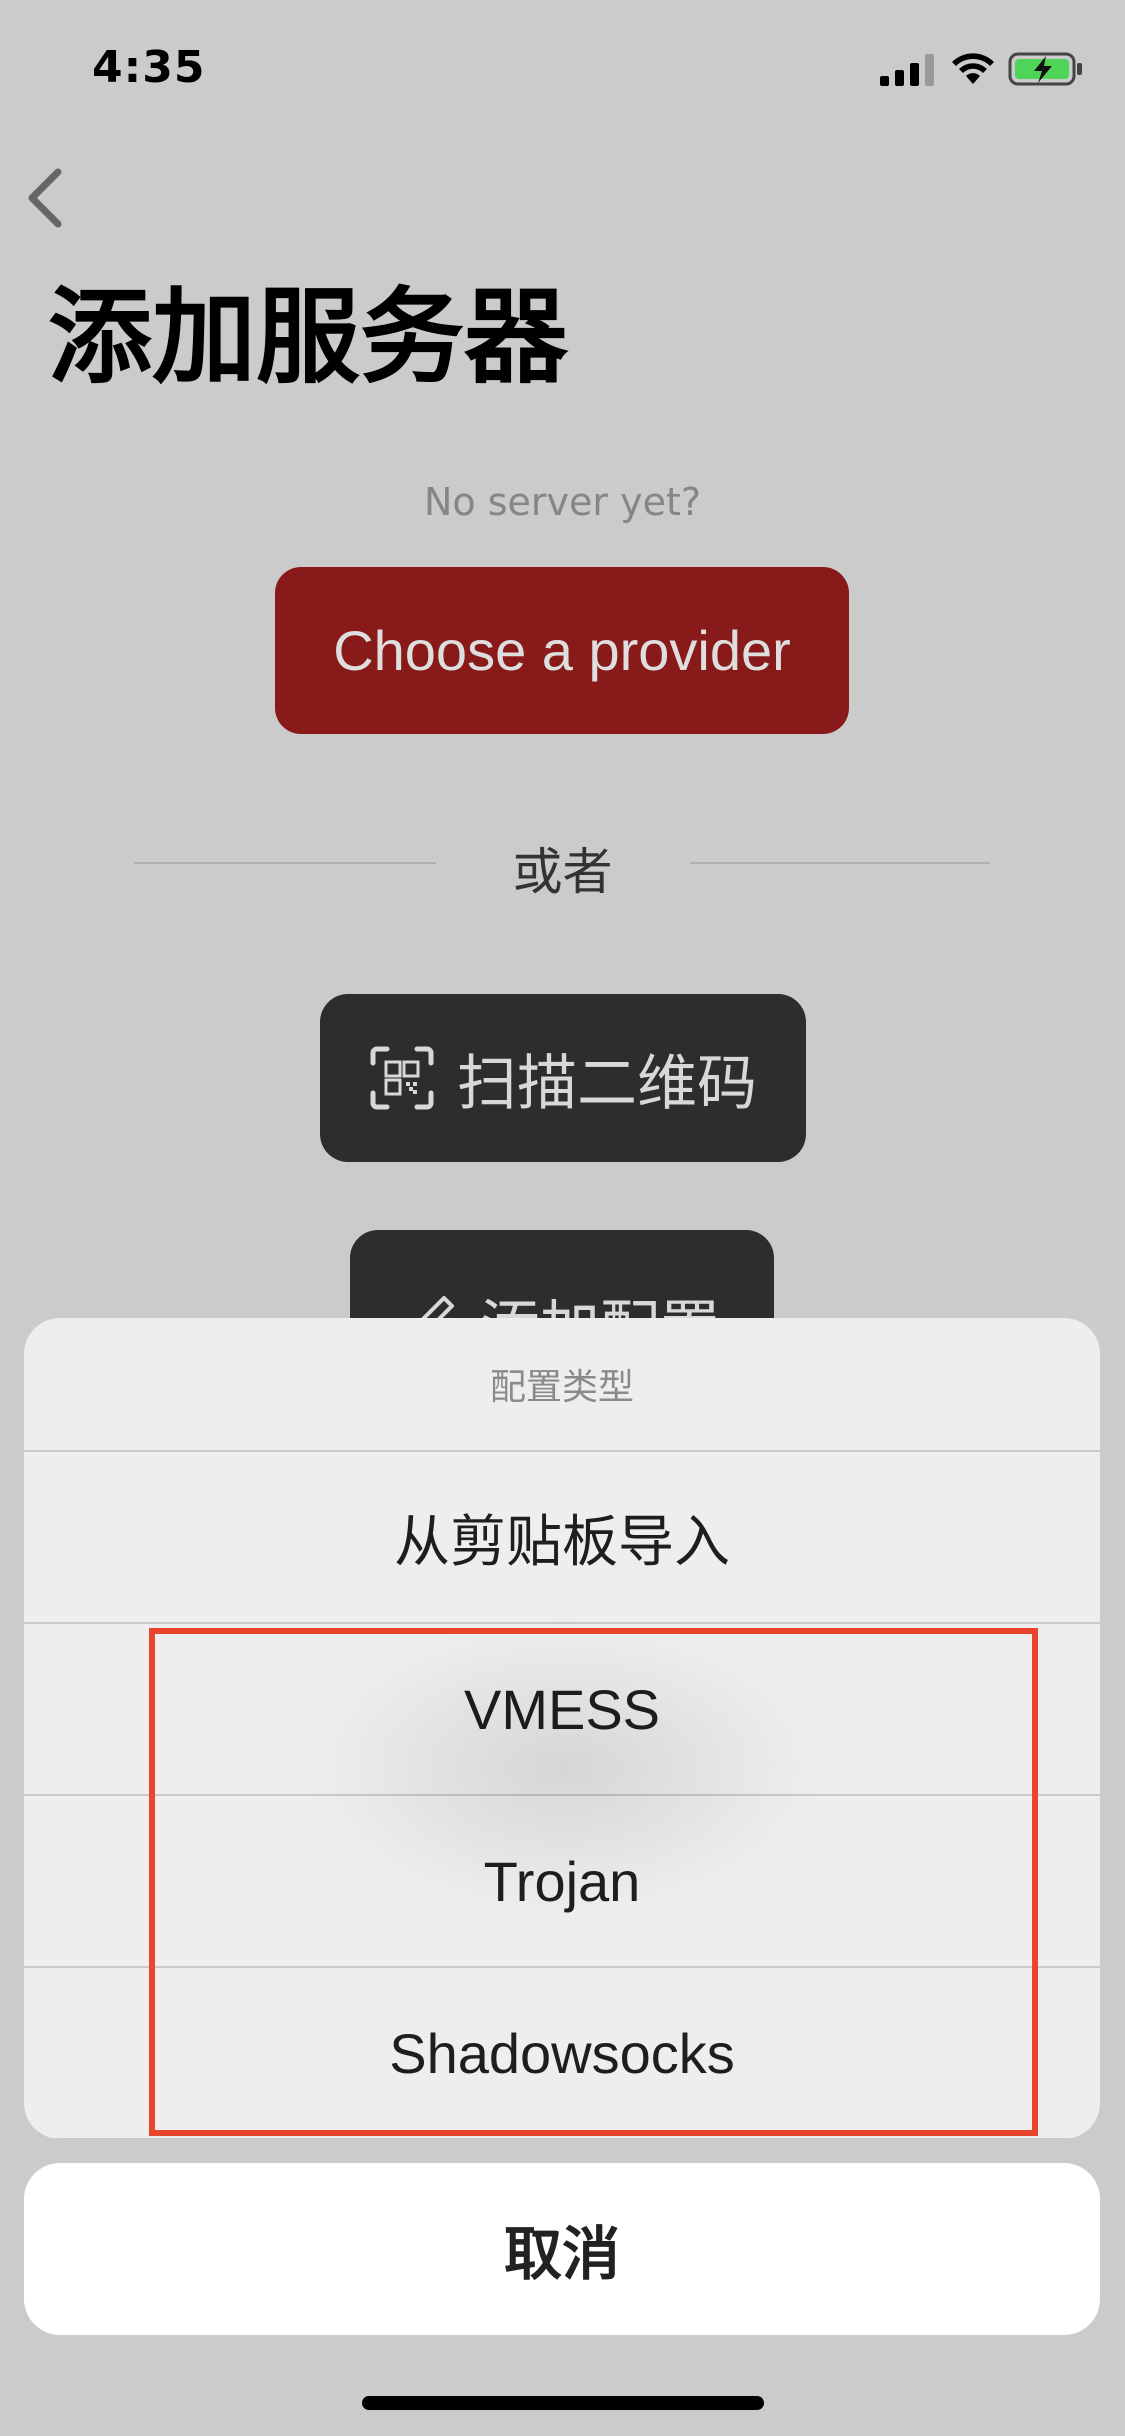 The height and width of the screenshot is (2436, 1125). I want to click on wifi-icon, so click(973, 68).